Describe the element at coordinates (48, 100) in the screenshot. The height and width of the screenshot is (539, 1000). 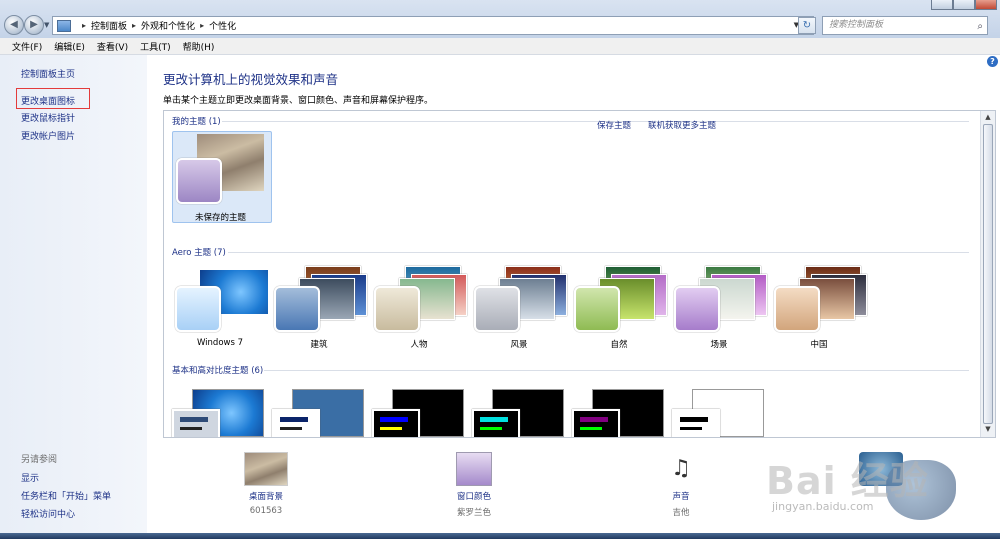
I see `change-desktop-icons-link: 更改桌面图标` at that location.